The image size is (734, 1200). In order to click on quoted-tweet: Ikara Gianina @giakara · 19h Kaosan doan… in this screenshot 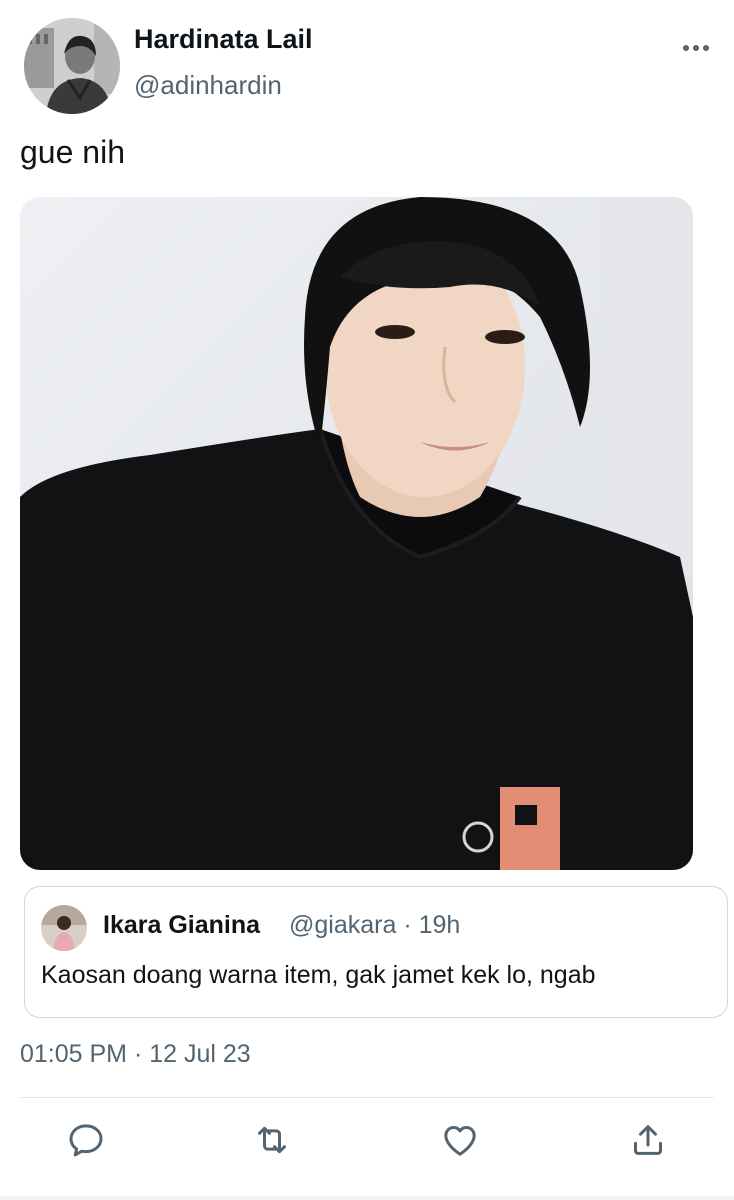, I will do `click(376, 952)`.